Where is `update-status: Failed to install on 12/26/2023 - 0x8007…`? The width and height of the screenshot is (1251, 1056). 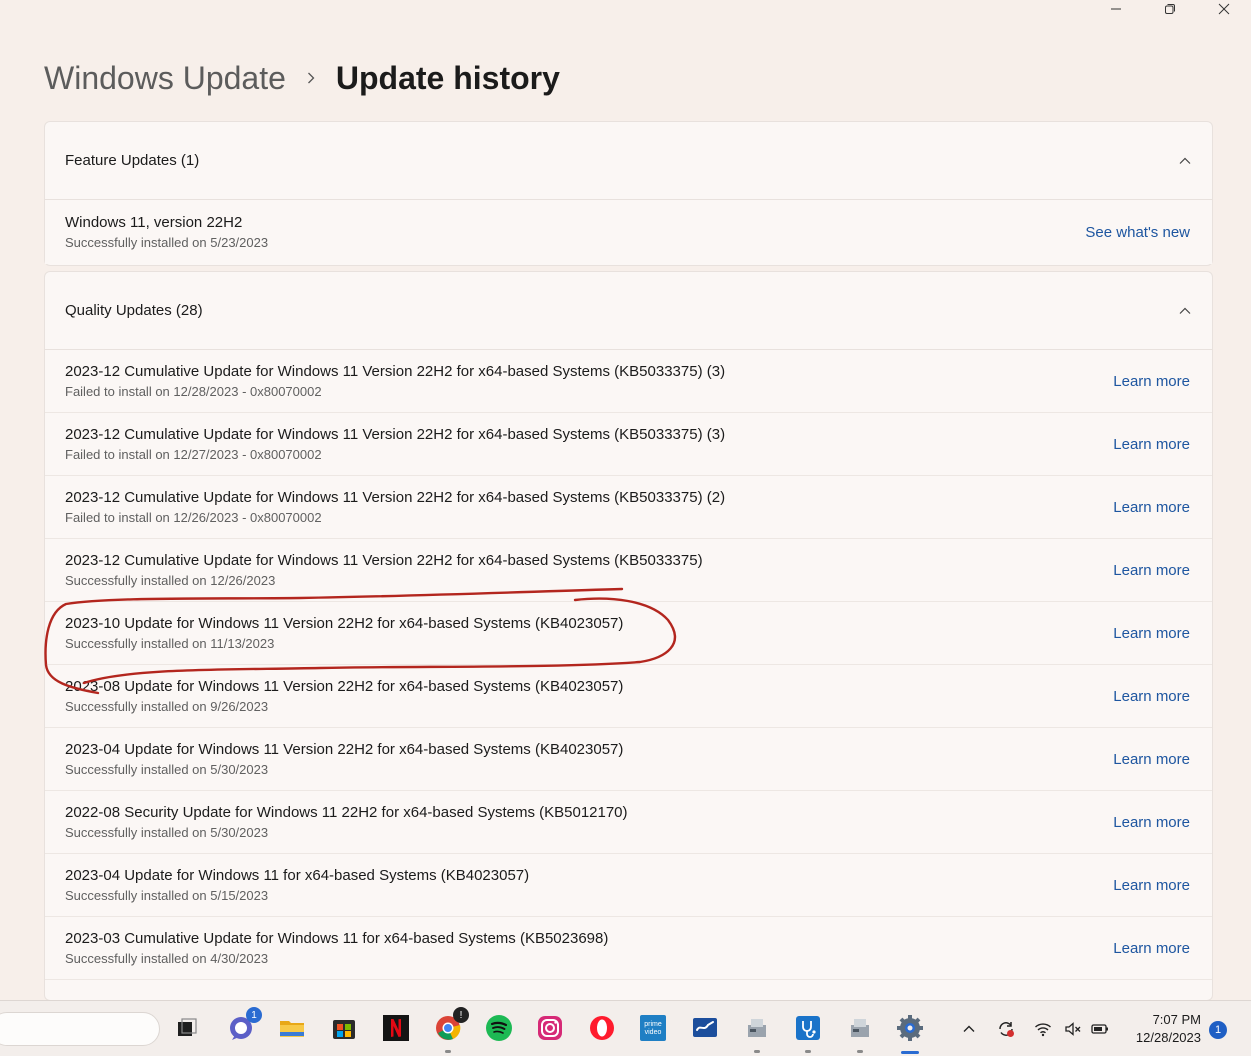
update-status: Failed to install on 12/26/2023 - 0x8007… is located at coordinates (193, 517).